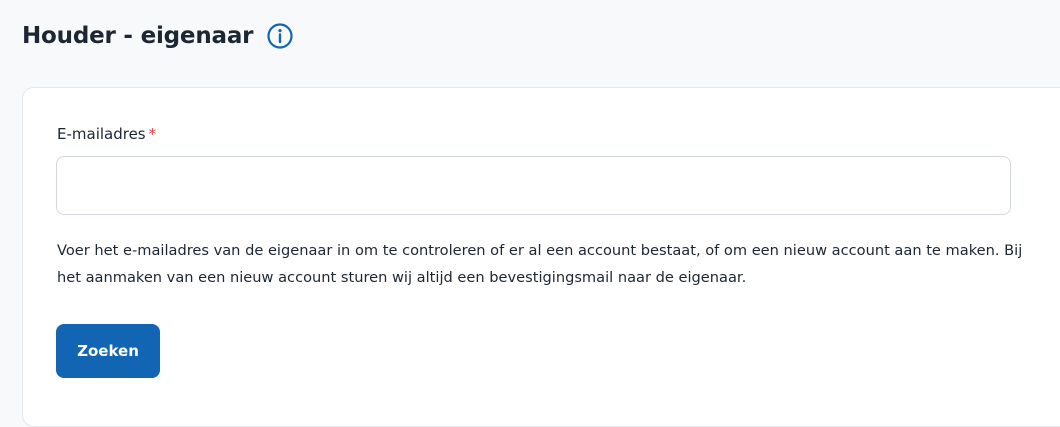  I want to click on page-header: Houder - eigenaar, so click(158, 36).